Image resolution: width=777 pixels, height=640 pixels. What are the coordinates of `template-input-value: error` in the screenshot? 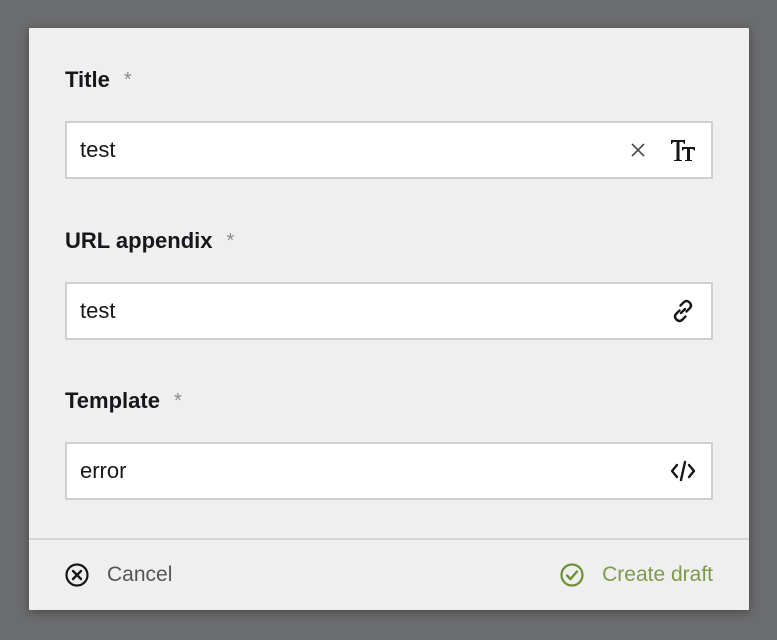 It's located at (361, 471).